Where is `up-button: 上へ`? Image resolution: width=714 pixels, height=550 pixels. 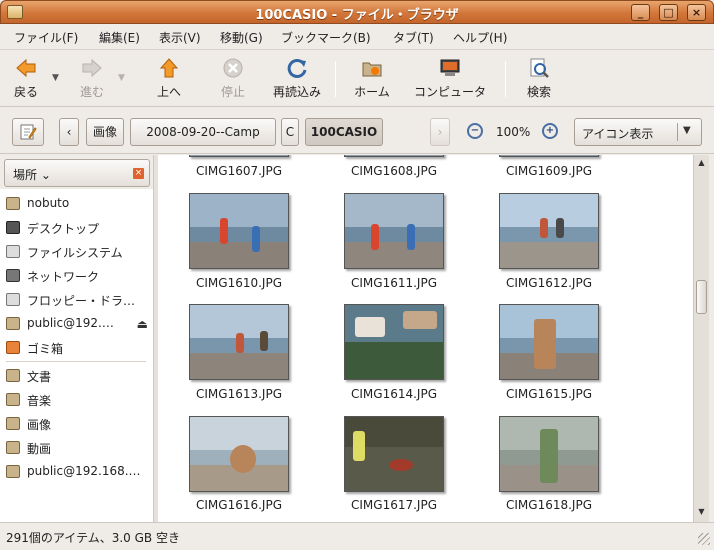
up-button: 上へ is located at coordinates (169, 79).